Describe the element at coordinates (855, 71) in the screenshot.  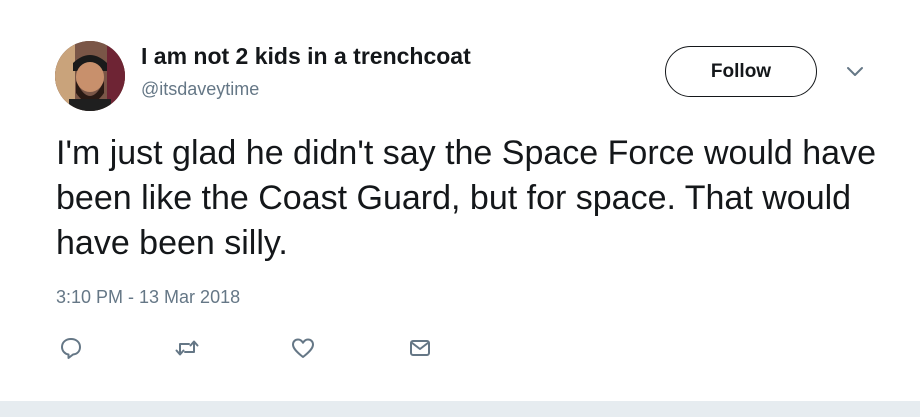
I see `chevron-down-icon` at that location.